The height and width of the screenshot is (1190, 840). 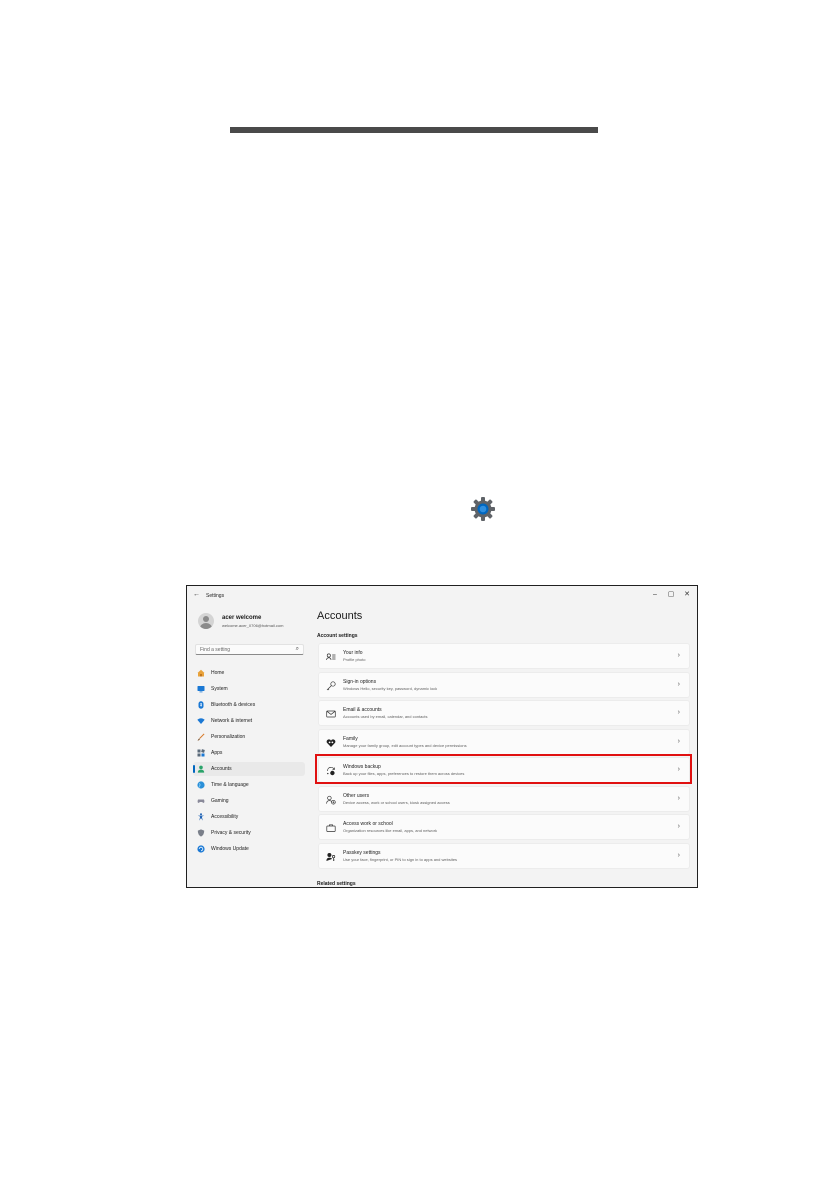 I want to click on card-title: Other users, so click(x=356, y=796).